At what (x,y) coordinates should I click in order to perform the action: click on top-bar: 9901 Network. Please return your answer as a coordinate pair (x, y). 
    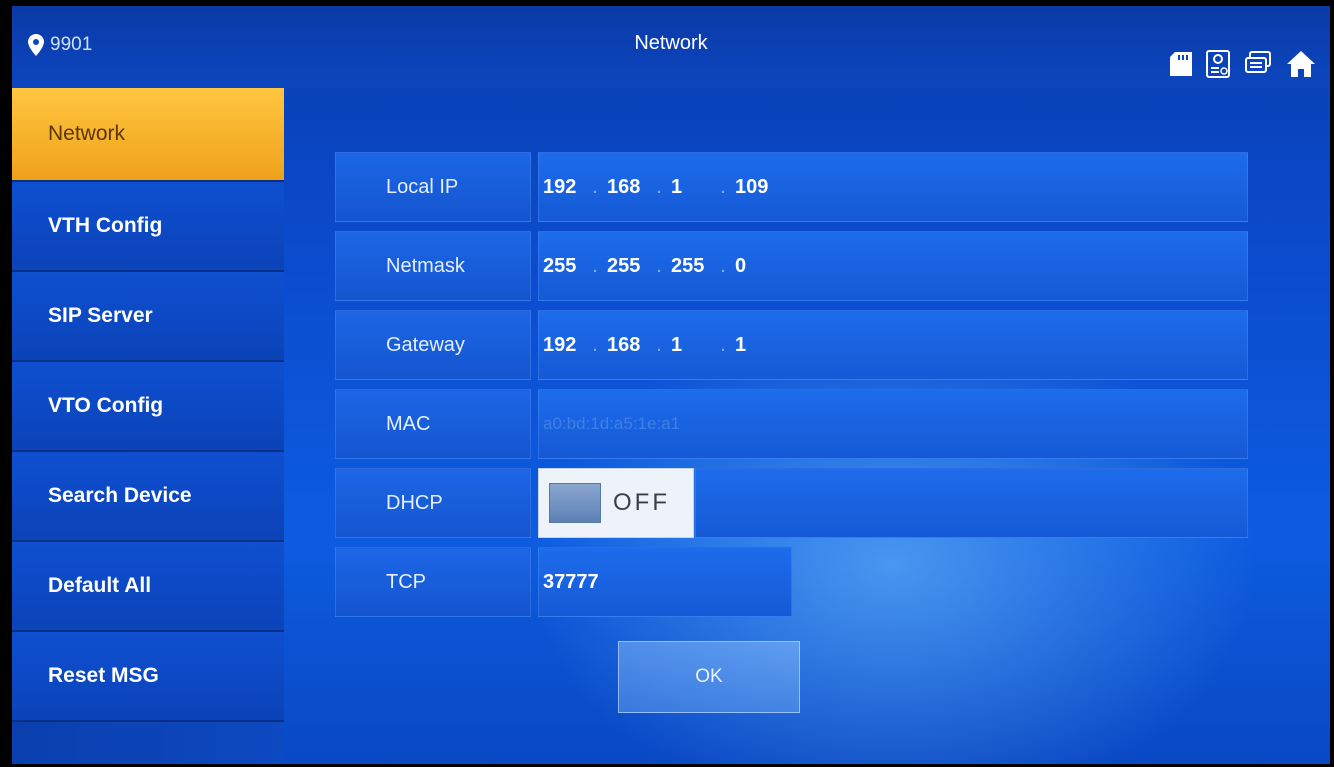
    Looking at the image, I should click on (671, 47).